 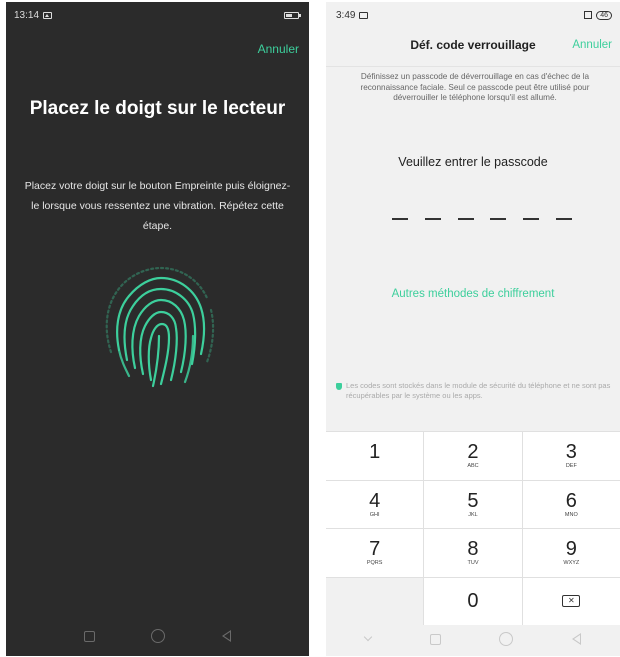 I want to click on key-7: 7 PQRS, so click(x=375, y=553).